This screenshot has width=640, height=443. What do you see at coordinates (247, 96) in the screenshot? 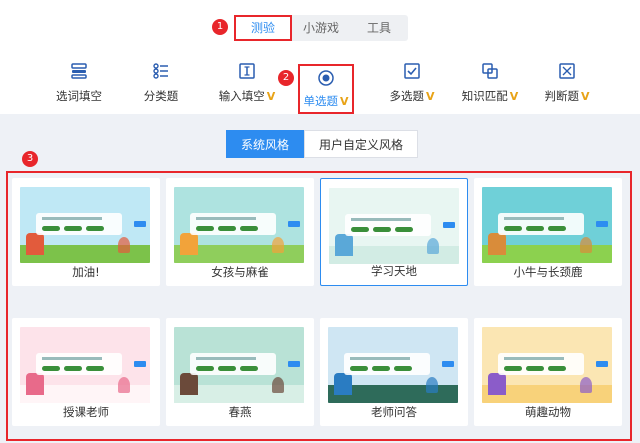
I see `qtype-label: 输入填空 V` at bounding box center [247, 96].